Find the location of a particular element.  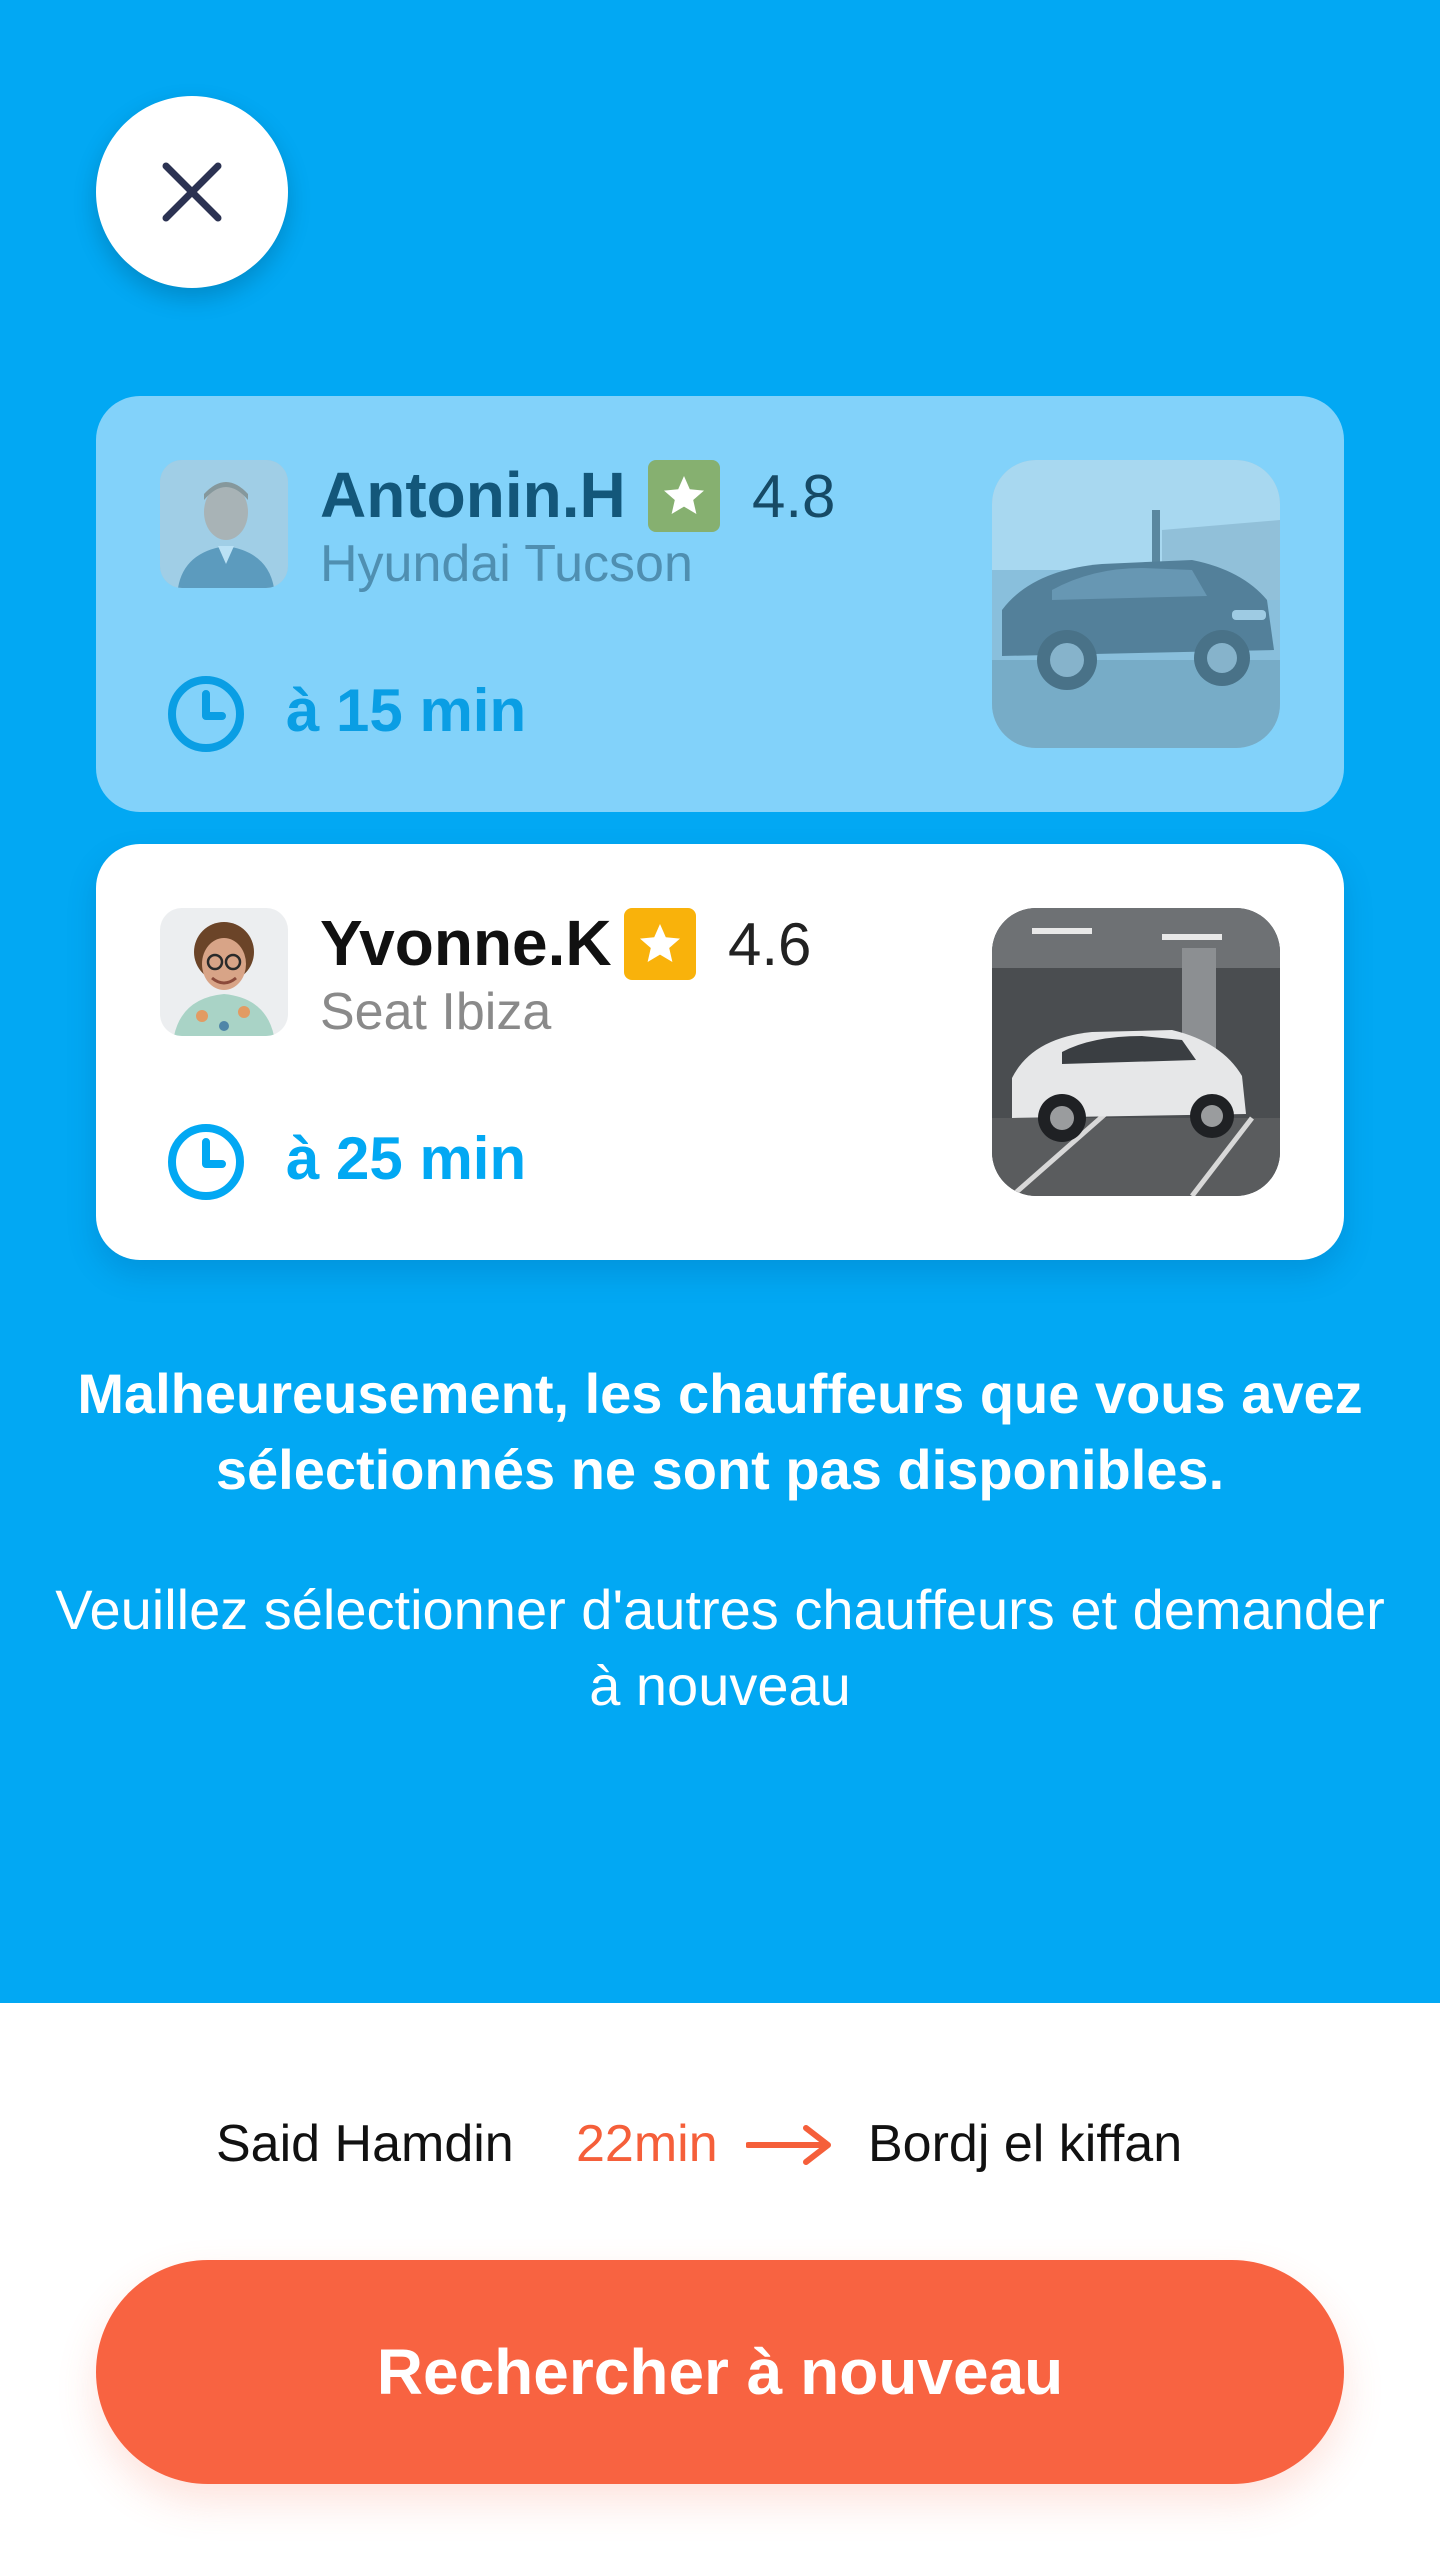

close-icon is located at coordinates (192, 192).